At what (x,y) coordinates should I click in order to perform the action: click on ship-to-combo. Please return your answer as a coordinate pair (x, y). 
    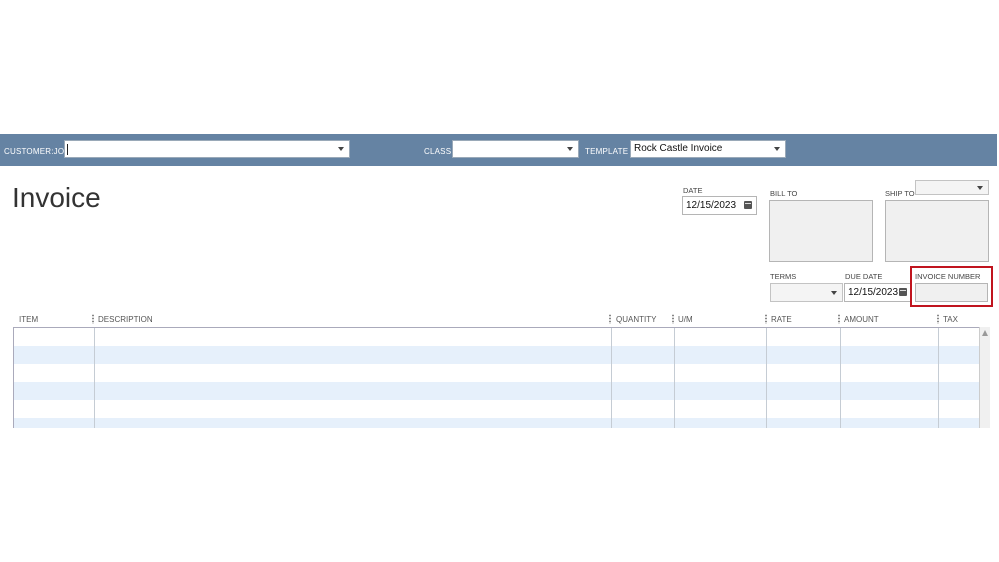
    Looking at the image, I should click on (952, 187).